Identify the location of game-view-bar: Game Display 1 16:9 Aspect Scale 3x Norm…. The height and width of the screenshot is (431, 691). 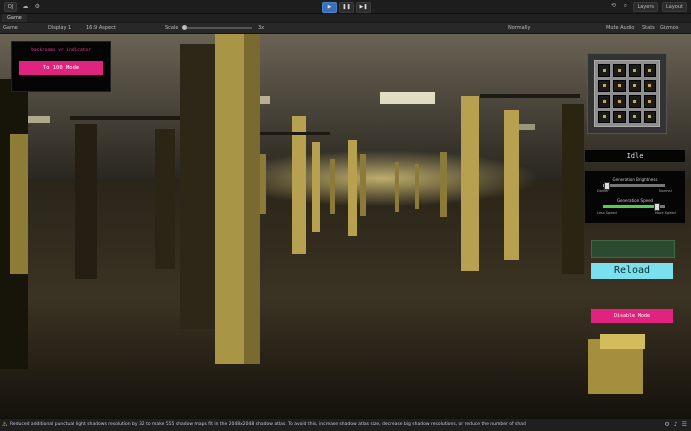
(345, 28).